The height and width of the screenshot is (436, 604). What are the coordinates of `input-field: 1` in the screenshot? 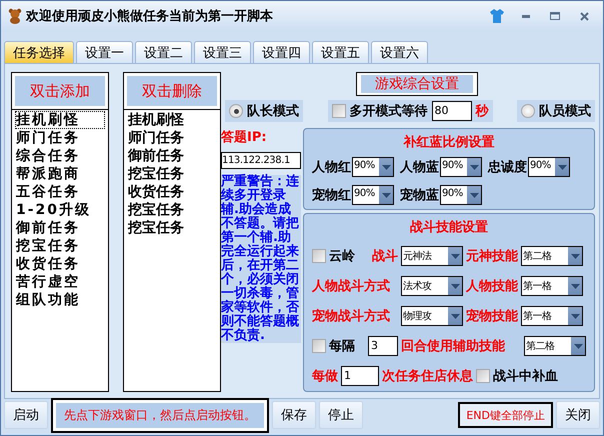 It's located at (360, 376).